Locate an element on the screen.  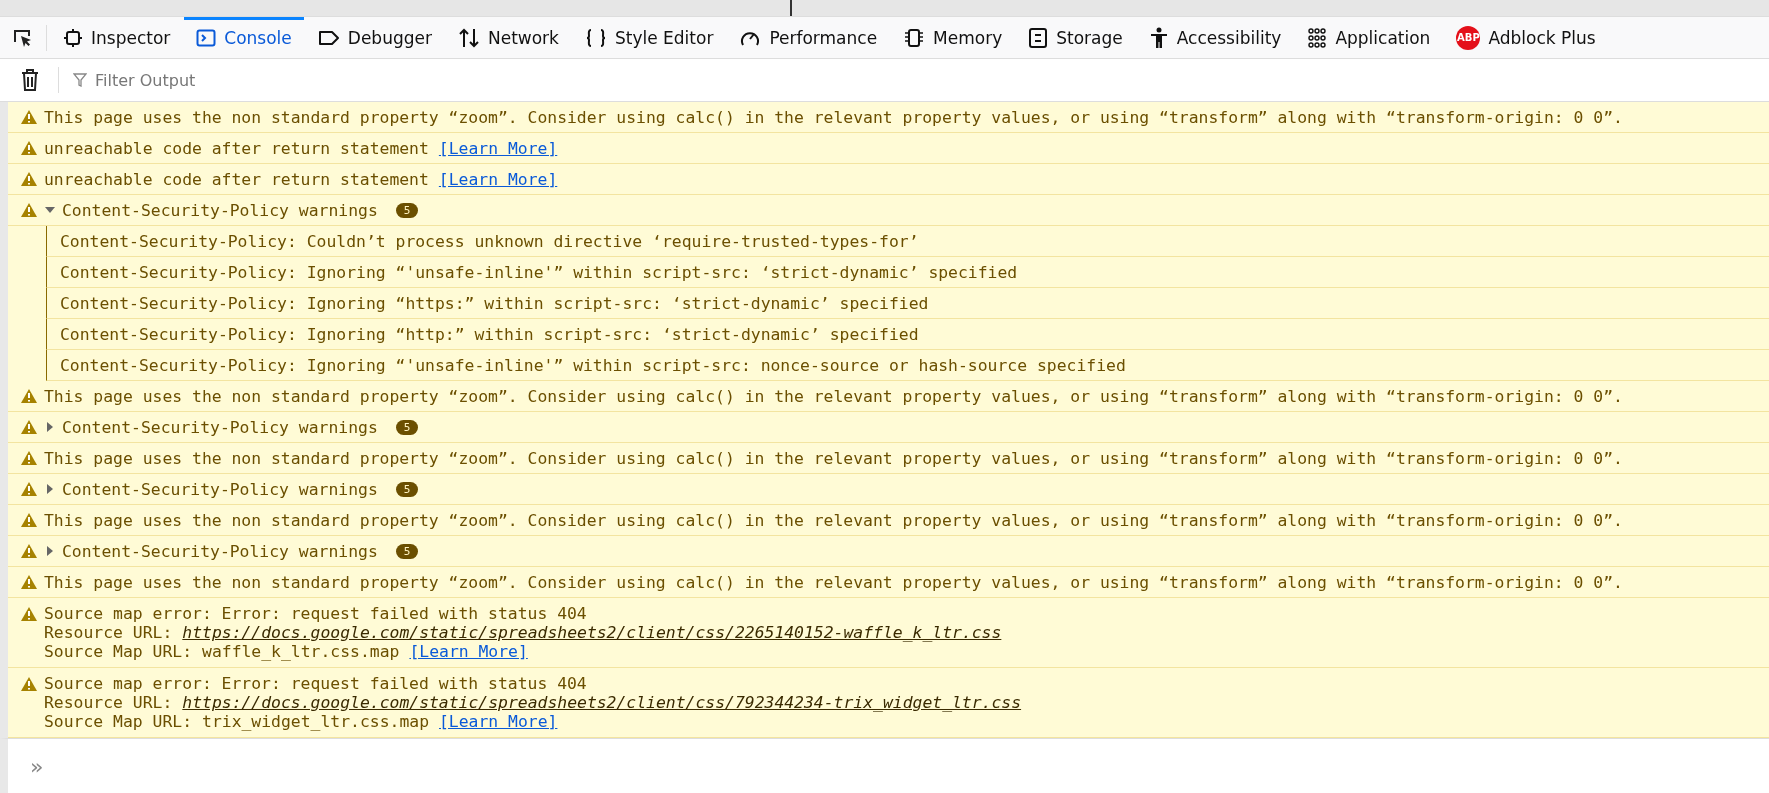
resource-link: https://docs.google.com/static/spreadsheets2/client/css/792344234-trix_widget_ltr.css is located at coordinates (602, 702).